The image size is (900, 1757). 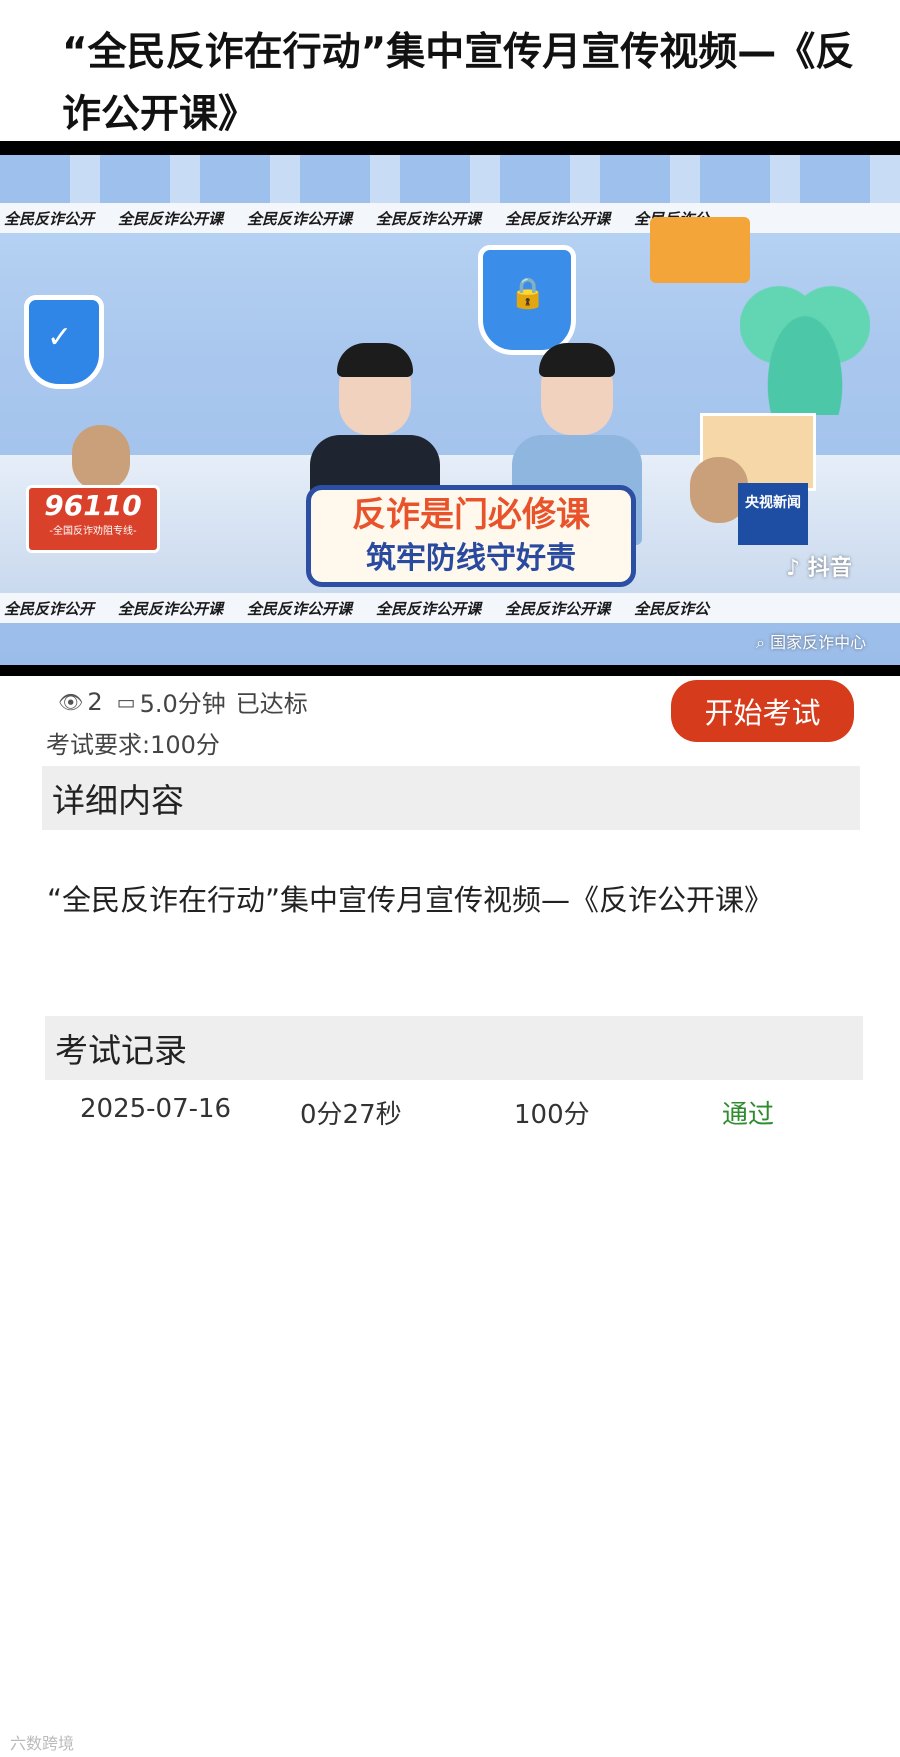 I want to click on exam-record-section-header: 考试记录, so click(x=454, y=1048).